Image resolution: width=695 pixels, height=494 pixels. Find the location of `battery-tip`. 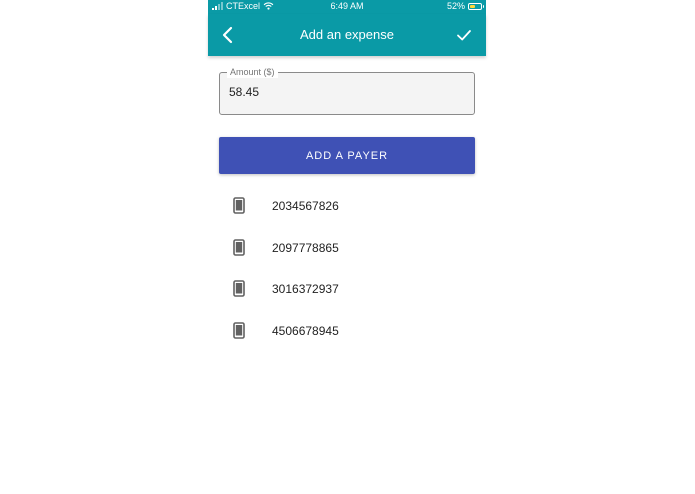

battery-tip is located at coordinates (483, 6).